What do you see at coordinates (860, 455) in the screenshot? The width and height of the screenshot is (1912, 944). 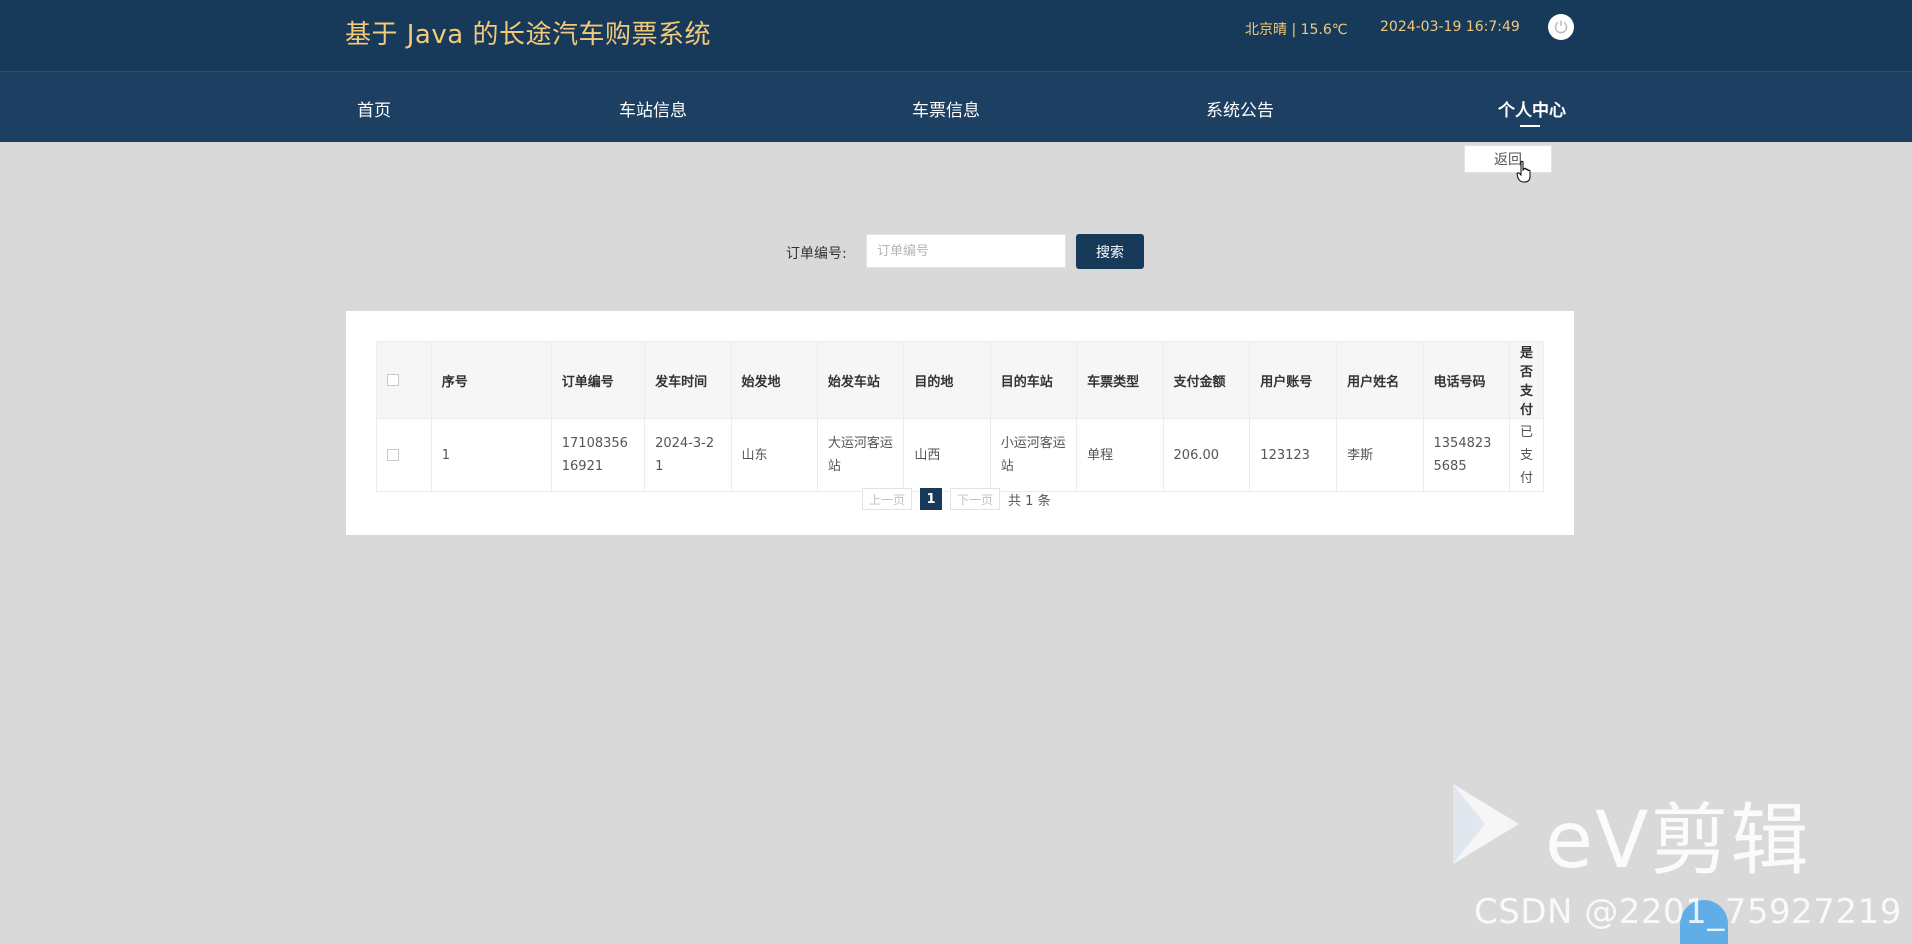 I see `cell-origin-station: 大运河客运站` at bounding box center [860, 455].